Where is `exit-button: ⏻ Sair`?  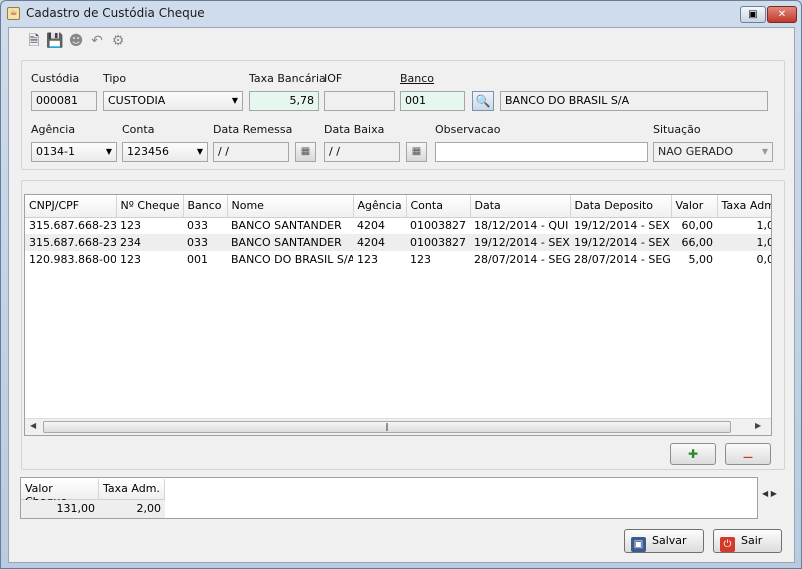 exit-button: ⏻ Sair is located at coordinates (747, 541).